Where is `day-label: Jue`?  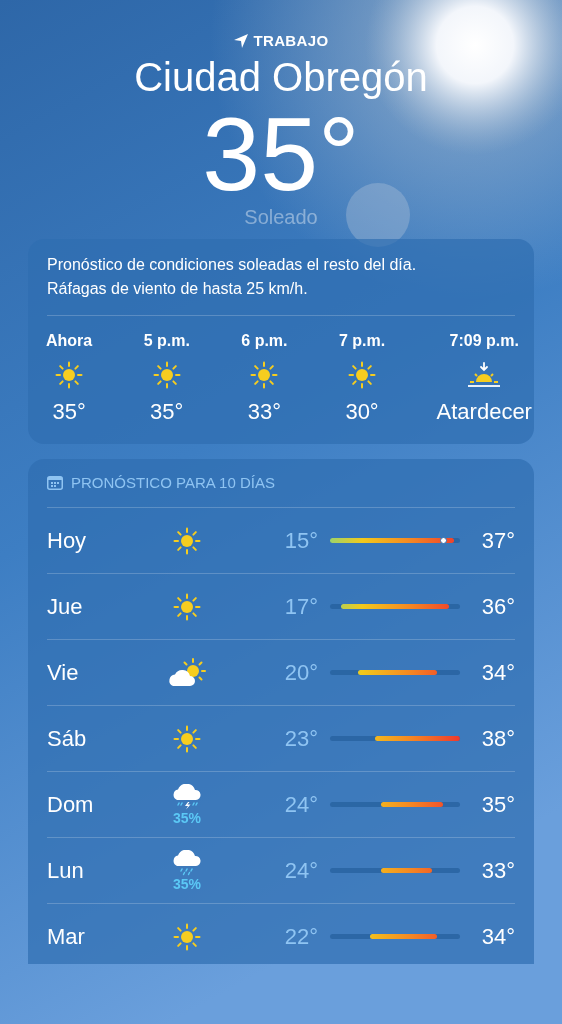 day-label: Jue is located at coordinates (65, 607).